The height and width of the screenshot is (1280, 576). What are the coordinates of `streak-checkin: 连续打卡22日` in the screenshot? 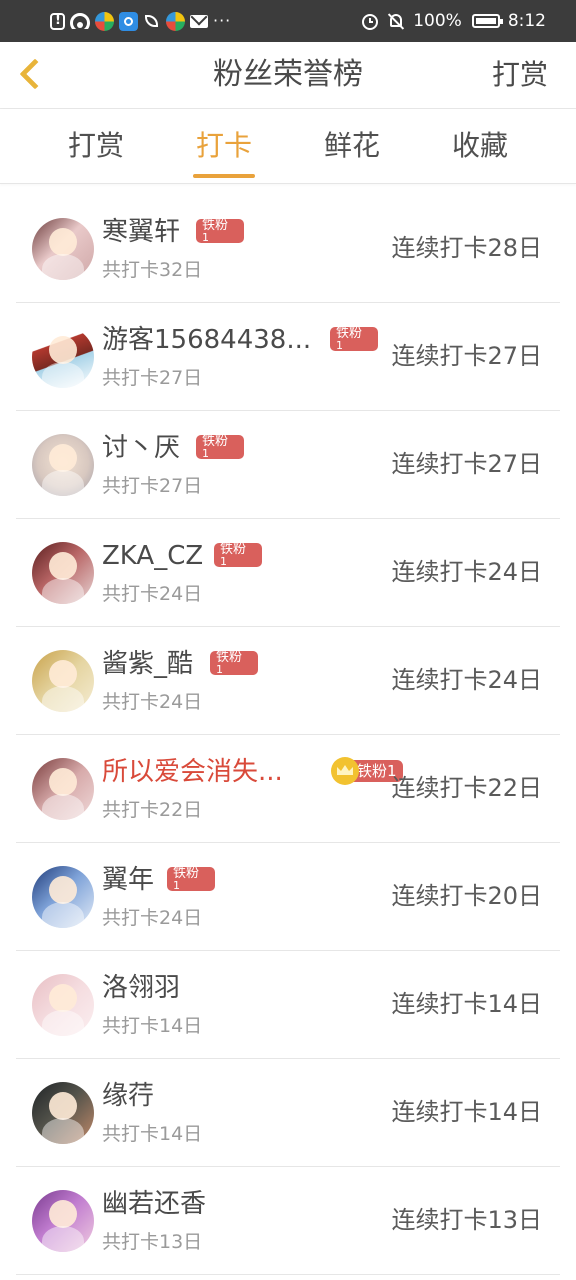 It's located at (466, 788).